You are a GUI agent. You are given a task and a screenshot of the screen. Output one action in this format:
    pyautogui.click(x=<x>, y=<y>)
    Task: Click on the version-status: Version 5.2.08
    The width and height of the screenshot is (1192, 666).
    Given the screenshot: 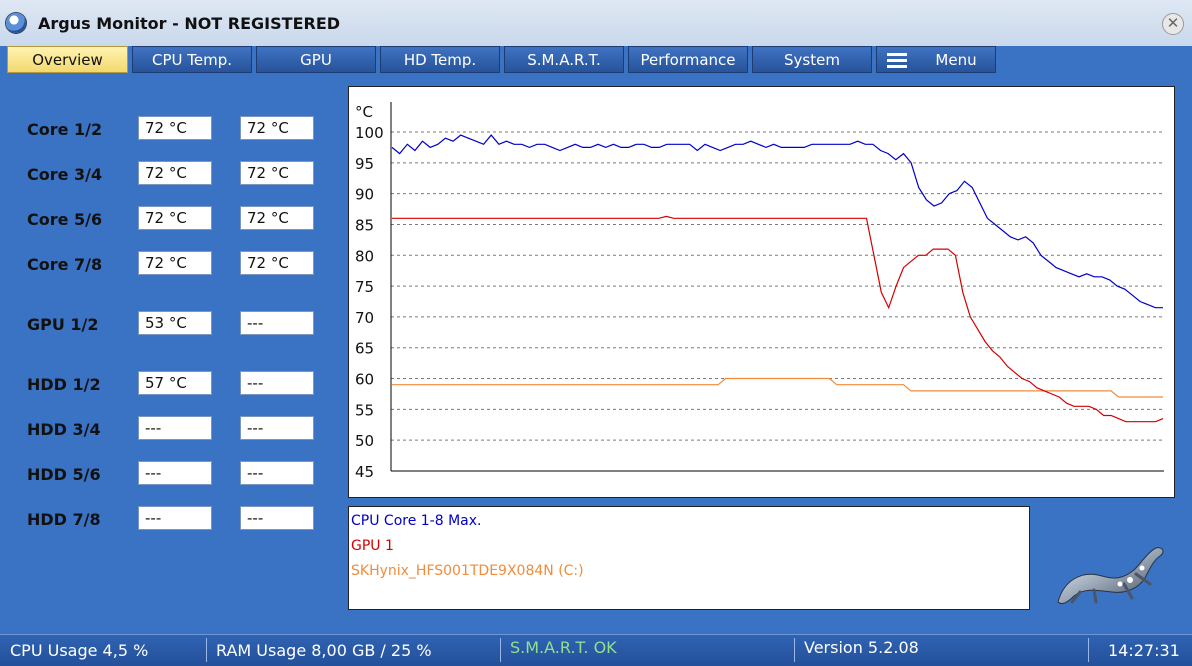 What is the action you would take?
    pyautogui.click(x=861, y=647)
    